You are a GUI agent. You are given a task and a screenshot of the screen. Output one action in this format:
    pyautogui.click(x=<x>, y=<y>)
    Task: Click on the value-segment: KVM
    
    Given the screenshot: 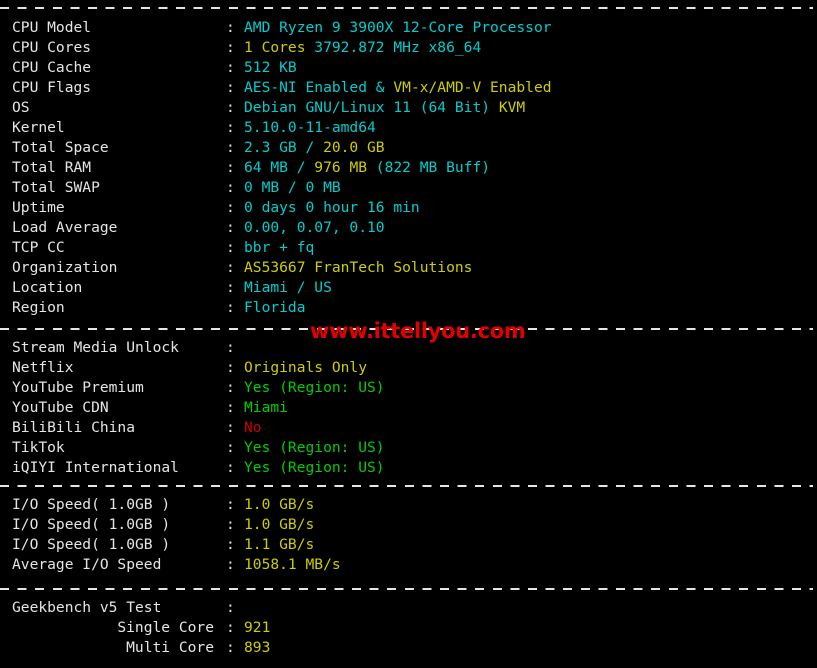 What is the action you would take?
    pyautogui.click(x=512, y=107)
    